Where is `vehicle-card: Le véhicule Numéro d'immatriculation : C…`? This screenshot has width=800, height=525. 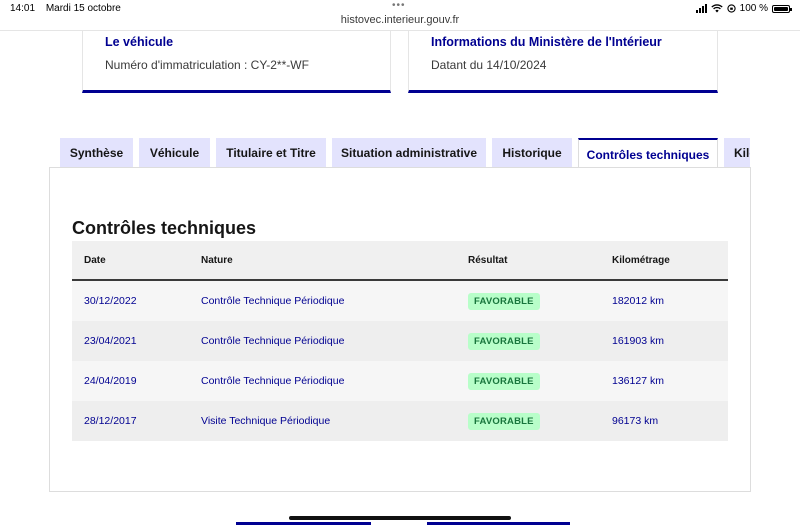
vehicle-card: Le véhicule Numéro d'immatriculation : C… is located at coordinates (236, 62).